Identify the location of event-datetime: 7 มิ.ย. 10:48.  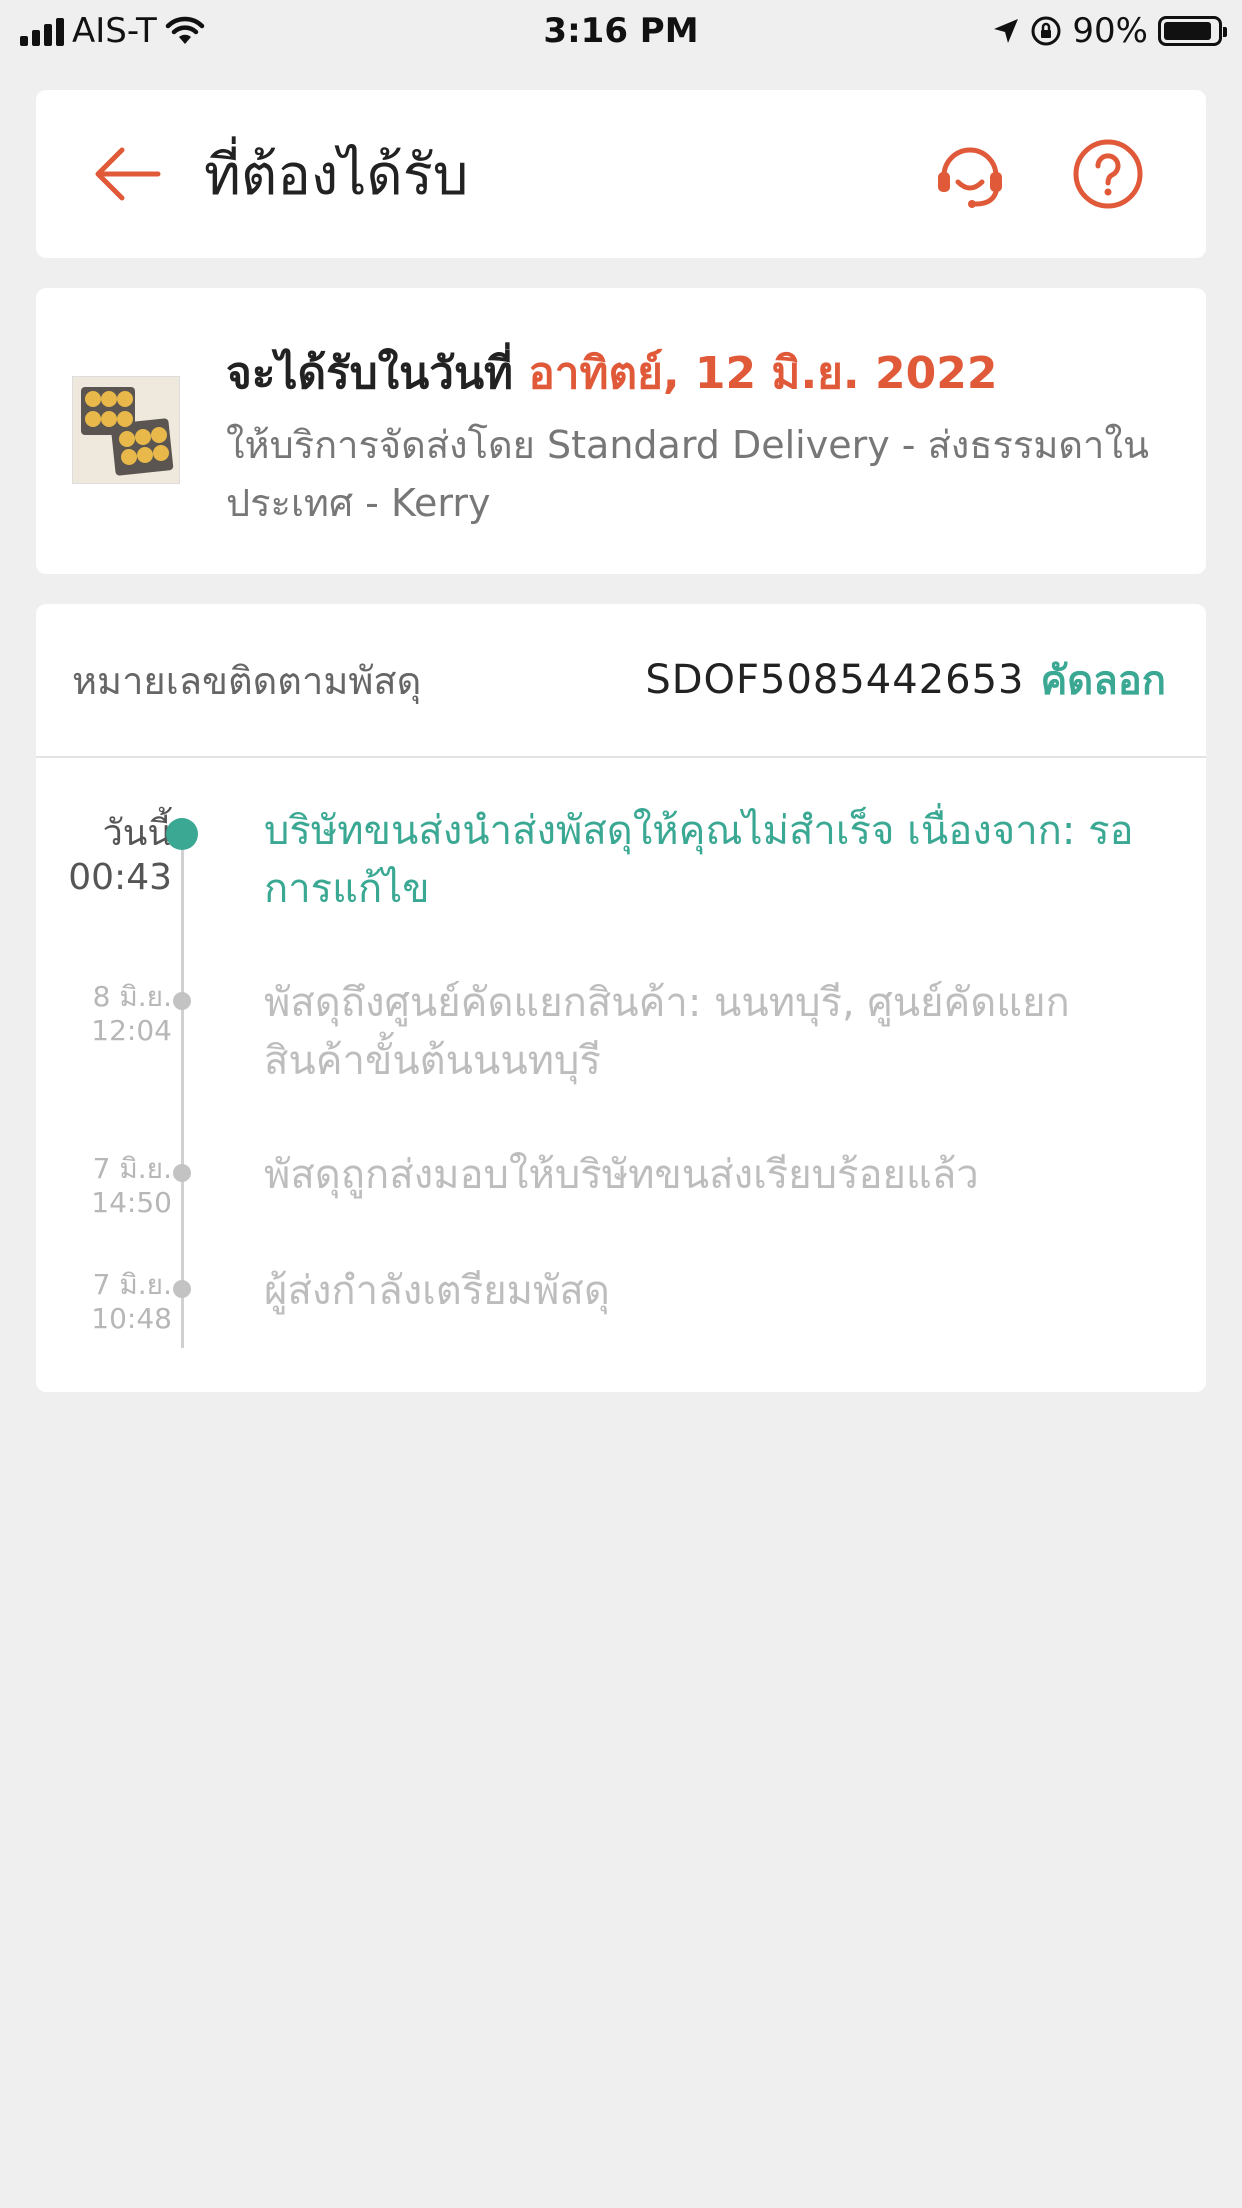
(131, 1302).